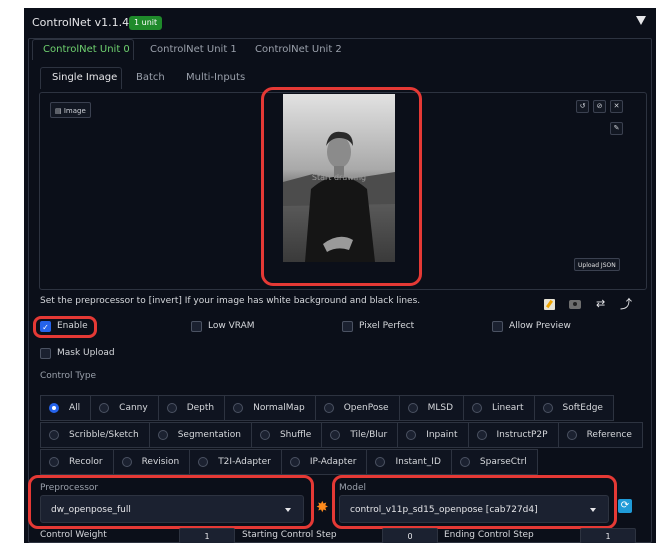 The width and height of the screenshot is (668, 543). Describe the element at coordinates (151, 462) in the screenshot. I see `radio-revision: Revision` at that location.